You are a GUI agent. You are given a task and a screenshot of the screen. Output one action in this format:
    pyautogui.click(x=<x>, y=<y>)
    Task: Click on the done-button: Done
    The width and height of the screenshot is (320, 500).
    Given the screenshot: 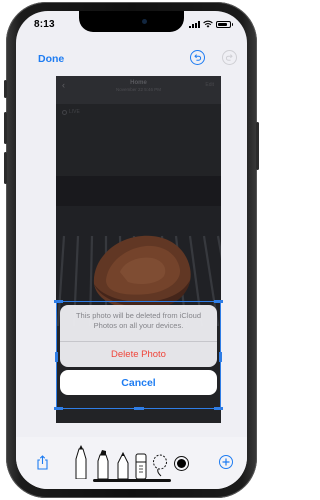 What is the action you would take?
    pyautogui.click(x=51, y=59)
    